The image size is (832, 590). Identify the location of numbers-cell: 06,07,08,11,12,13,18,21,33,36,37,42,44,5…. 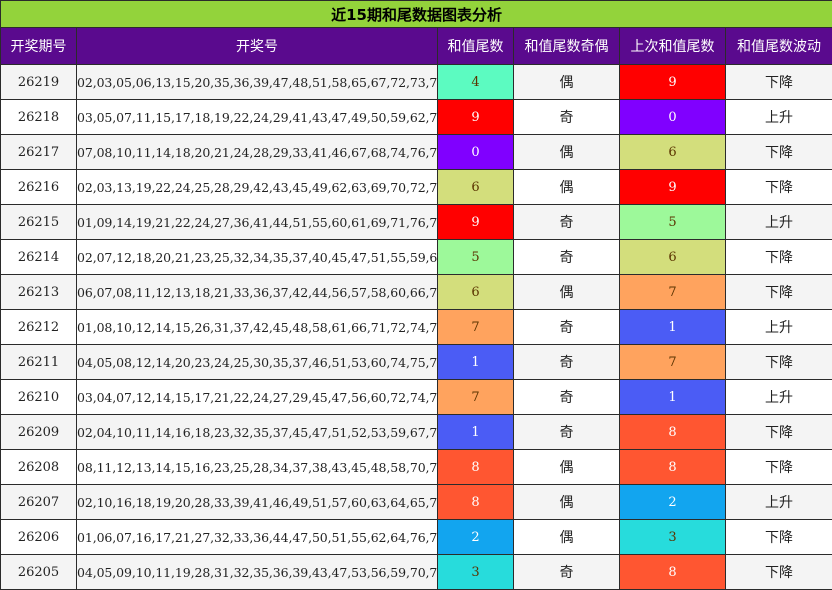
(257, 292).